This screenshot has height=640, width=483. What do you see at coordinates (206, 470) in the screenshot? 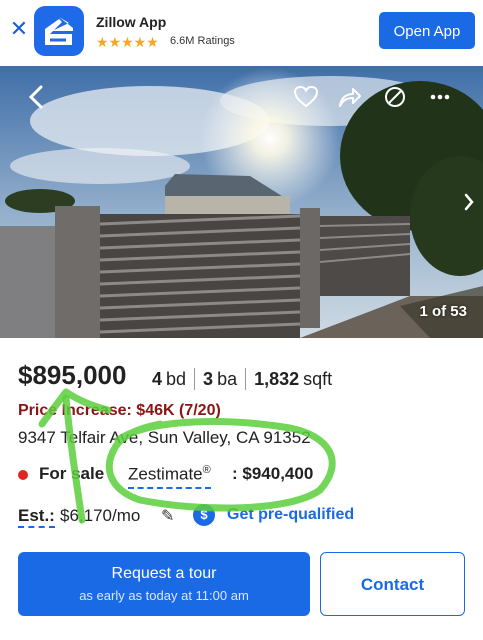
I see `registered-mark: ®` at bounding box center [206, 470].